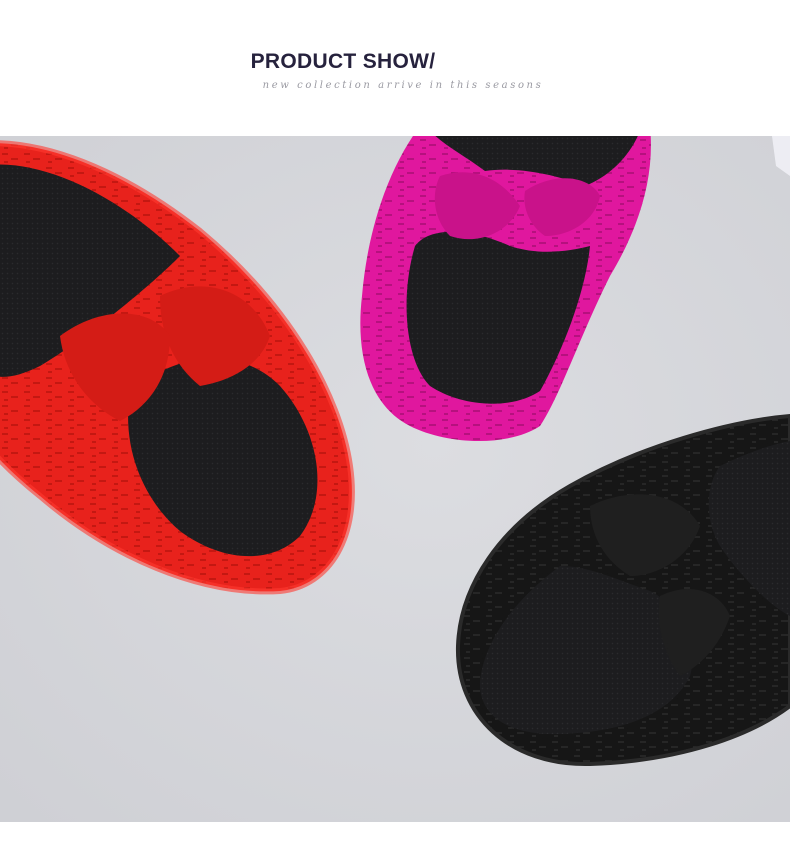 This screenshot has height=858, width=790. What do you see at coordinates (403, 85) in the screenshot?
I see `section-subtitle: new collection arrive in this seasons` at bounding box center [403, 85].